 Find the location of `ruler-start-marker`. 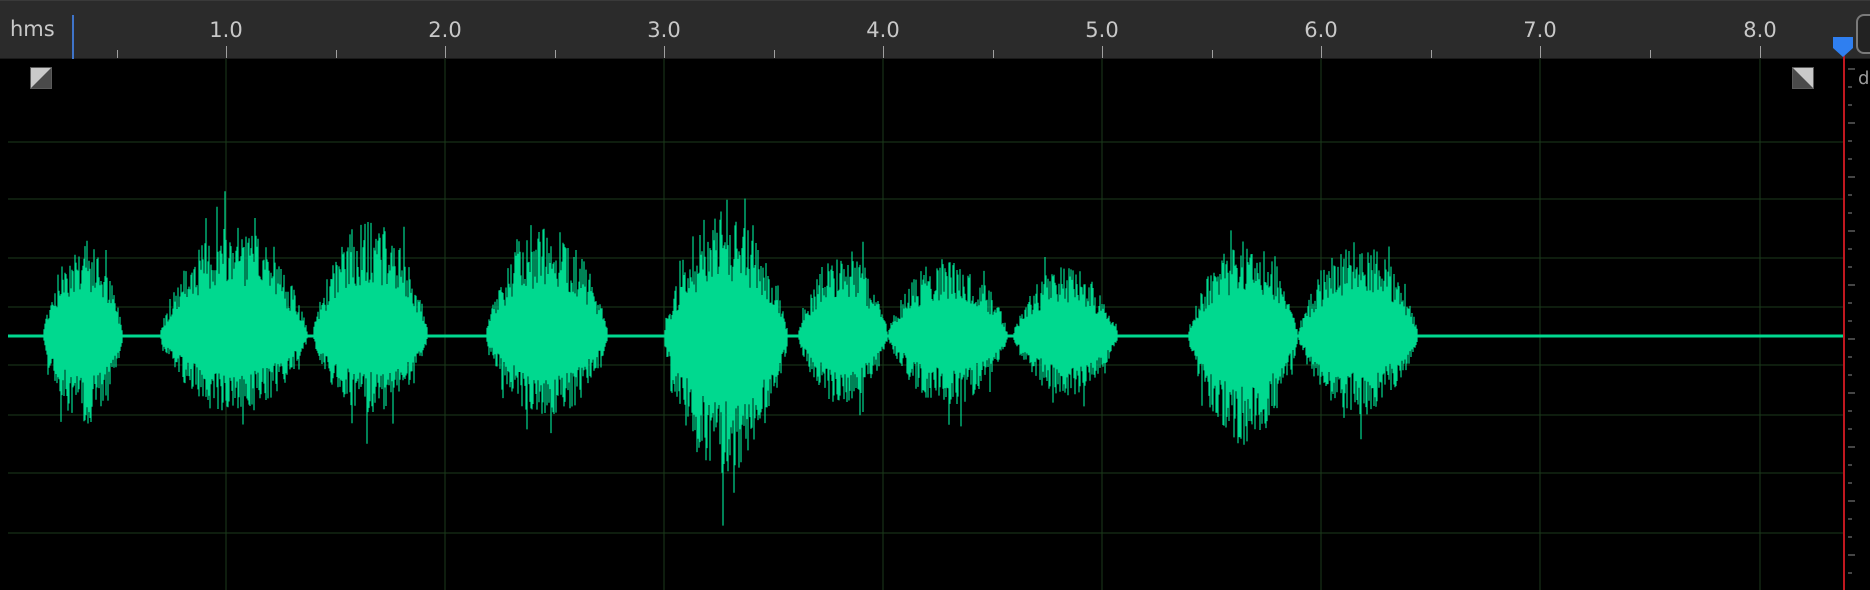

ruler-start-marker is located at coordinates (73, 37).